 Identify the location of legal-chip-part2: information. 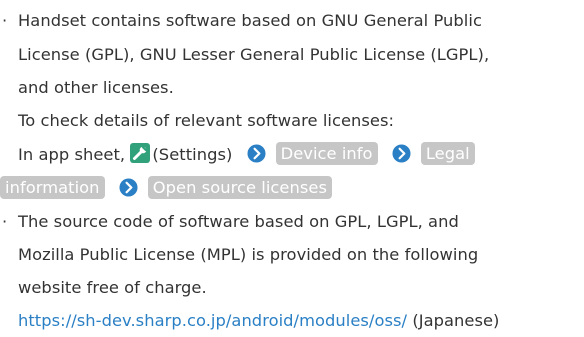
(52, 187).